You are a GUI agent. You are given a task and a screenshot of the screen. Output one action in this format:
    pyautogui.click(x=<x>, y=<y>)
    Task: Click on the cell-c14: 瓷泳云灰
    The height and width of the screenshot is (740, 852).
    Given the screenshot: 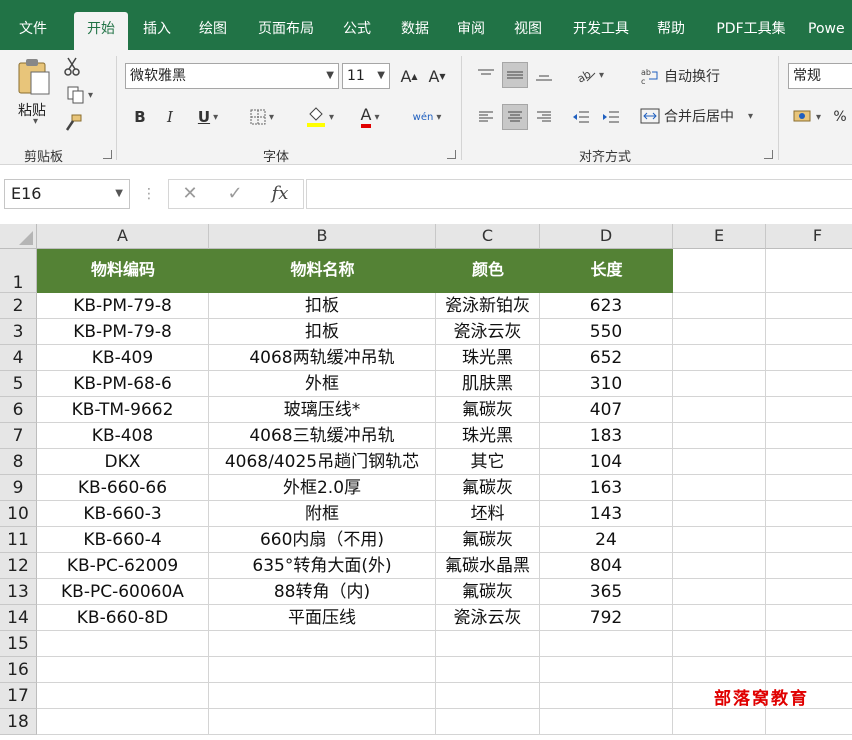 What is the action you would take?
    pyautogui.click(x=488, y=618)
    